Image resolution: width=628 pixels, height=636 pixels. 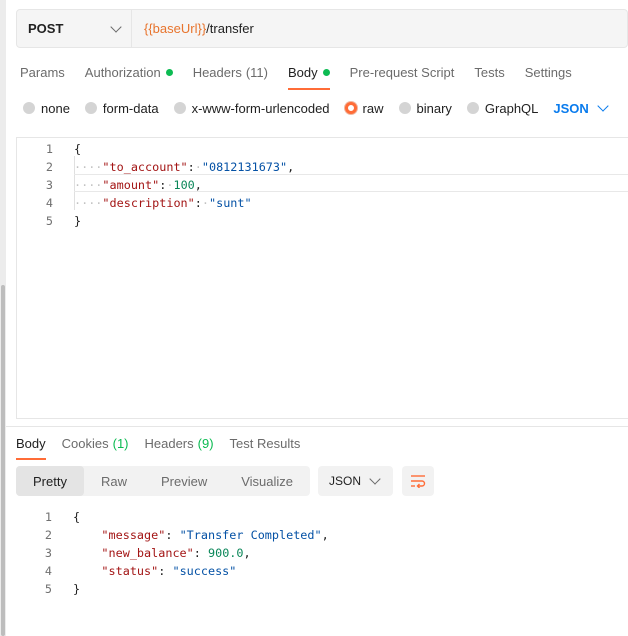 I want to click on json-value: "sunt", so click(x=230, y=203).